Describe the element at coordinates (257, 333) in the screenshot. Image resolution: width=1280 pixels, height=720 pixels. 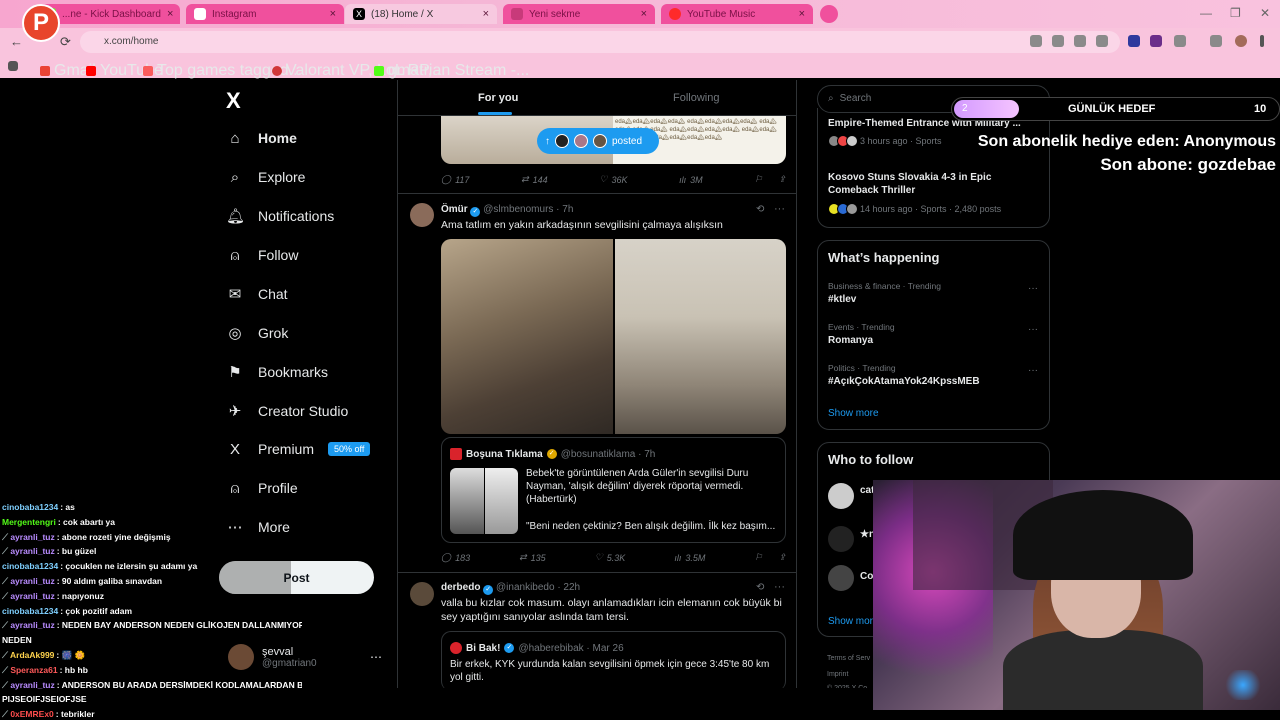
I see `sidebar-item-grok: ◎ Grok` at that location.